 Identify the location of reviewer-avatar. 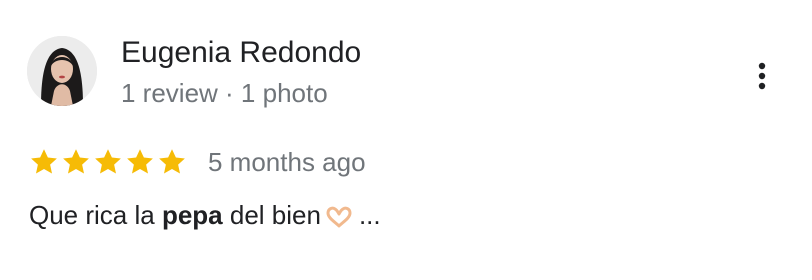
(62, 71).